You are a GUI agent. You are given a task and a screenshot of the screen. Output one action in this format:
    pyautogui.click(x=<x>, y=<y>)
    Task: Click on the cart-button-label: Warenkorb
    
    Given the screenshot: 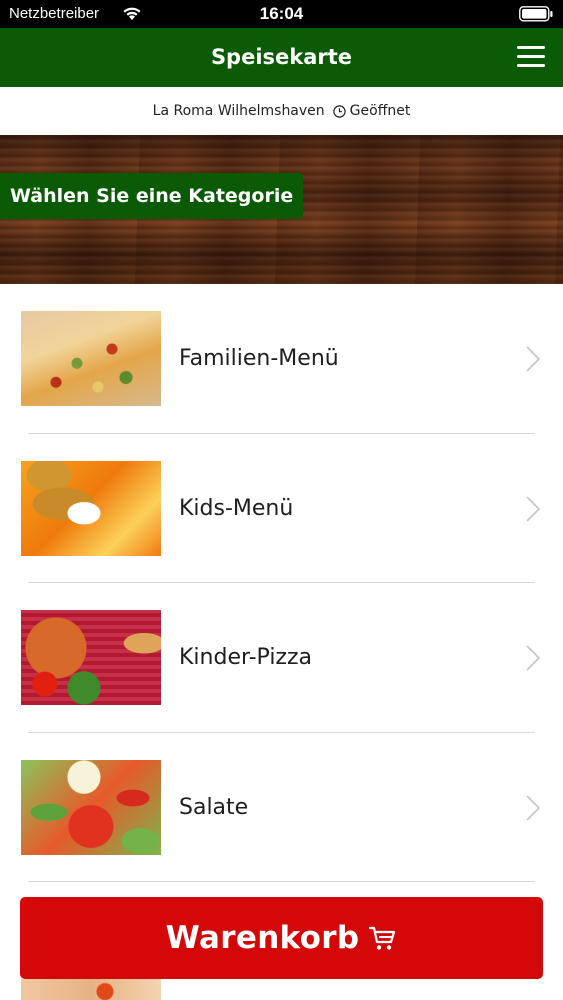 What is the action you would take?
    pyautogui.click(x=262, y=938)
    